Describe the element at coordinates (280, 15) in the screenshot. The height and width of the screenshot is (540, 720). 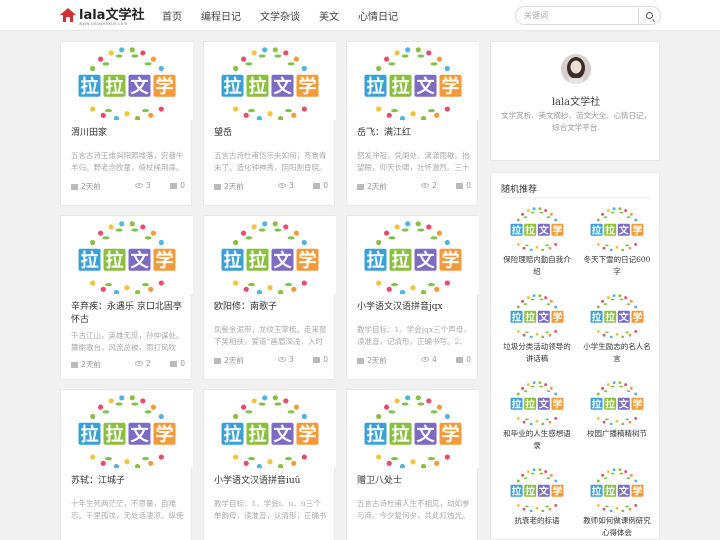
I see `nav-literature-talk: 文学杂谈` at that location.